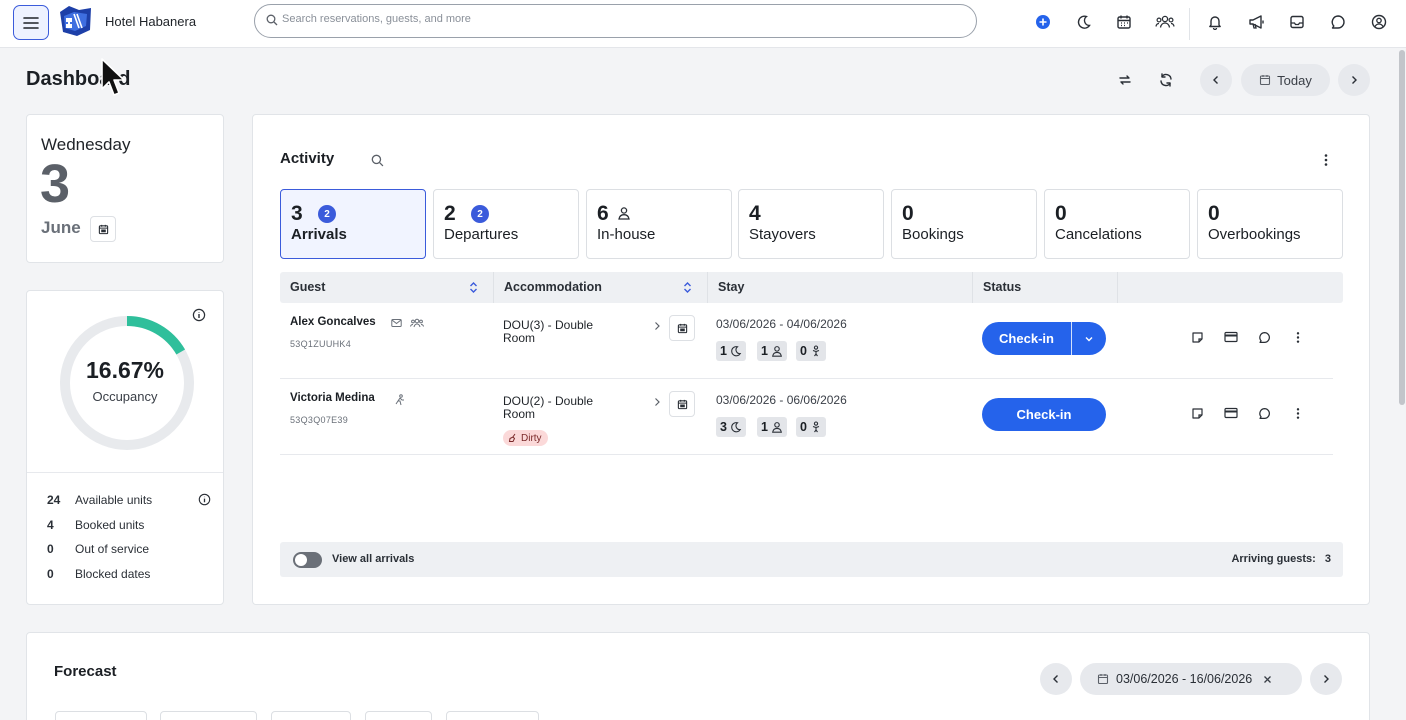 The width and height of the screenshot is (1406, 720). Describe the element at coordinates (113, 77) in the screenshot. I see `mouse-cursor-icon` at that location.